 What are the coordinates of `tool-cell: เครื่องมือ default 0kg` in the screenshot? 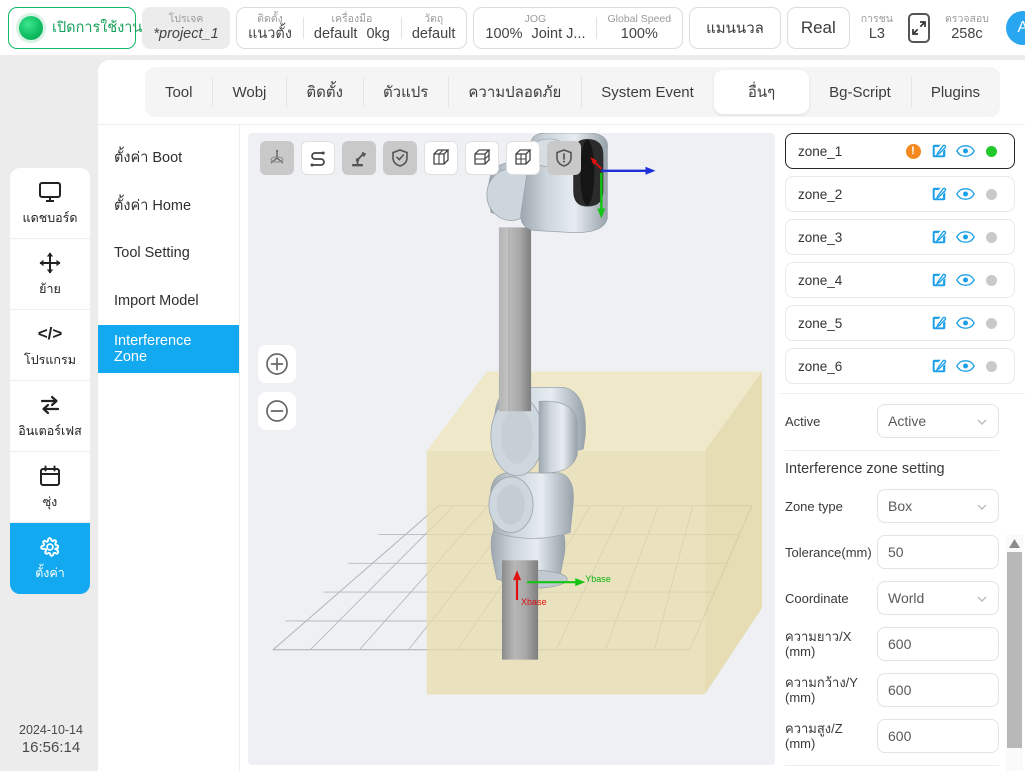 It's located at (351, 28).